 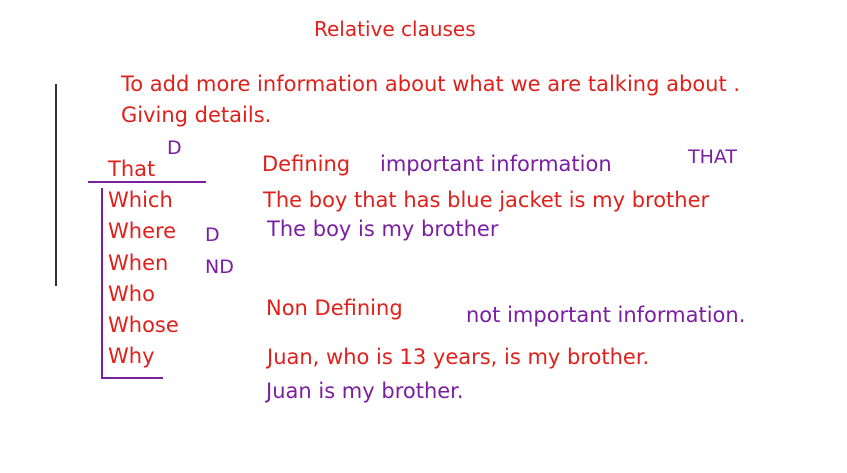 What do you see at coordinates (147, 182) in the screenshot?
I see `that-underline` at bounding box center [147, 182].